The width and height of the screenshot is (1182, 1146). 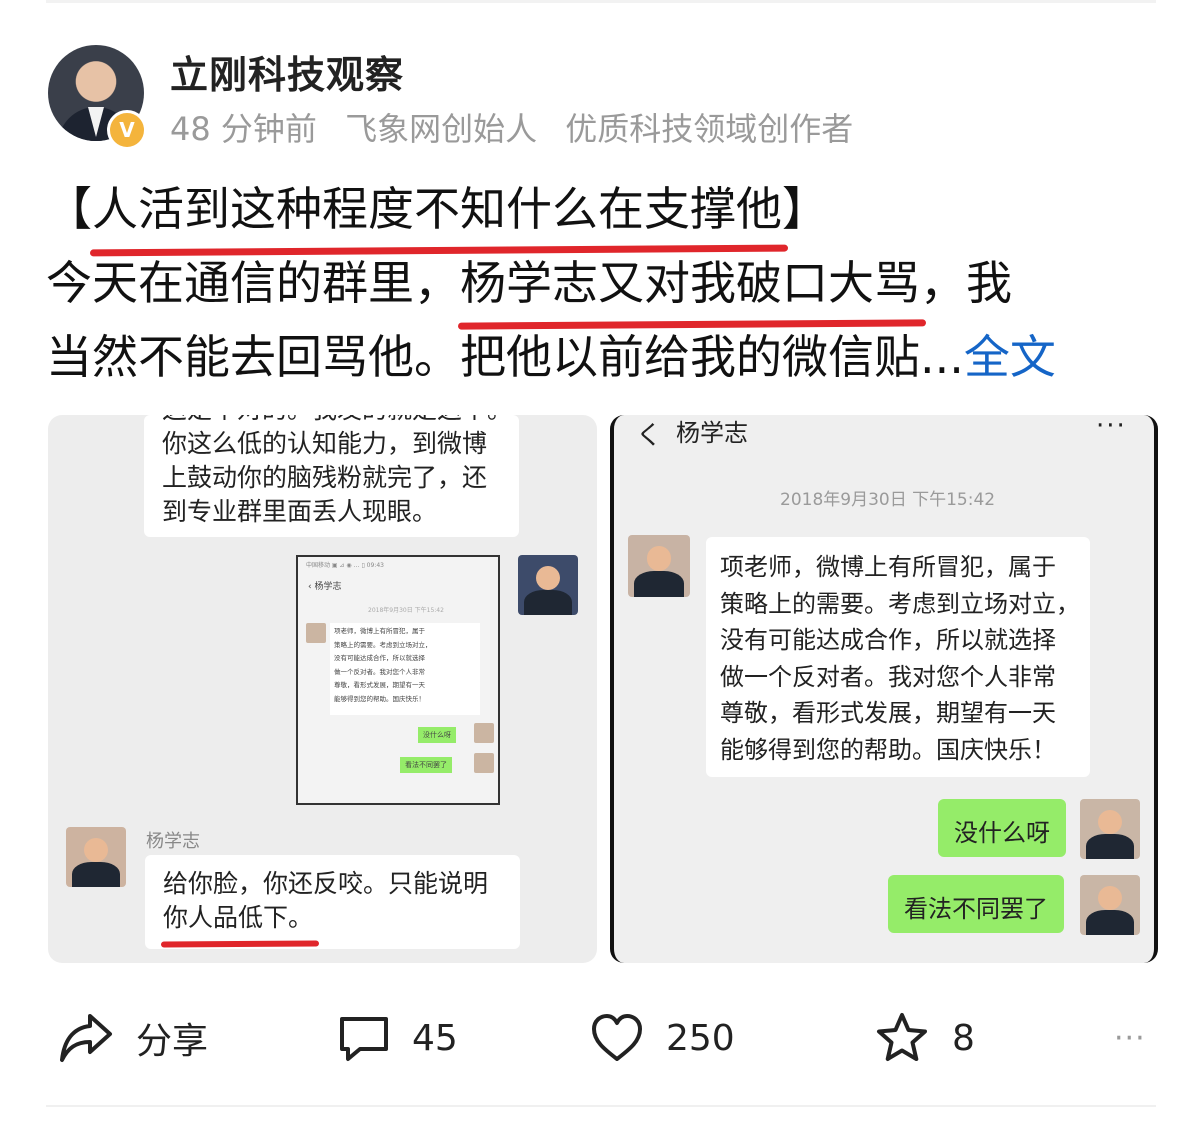 I want to click on favorite-count: 8, so click(x=963, y=1038).